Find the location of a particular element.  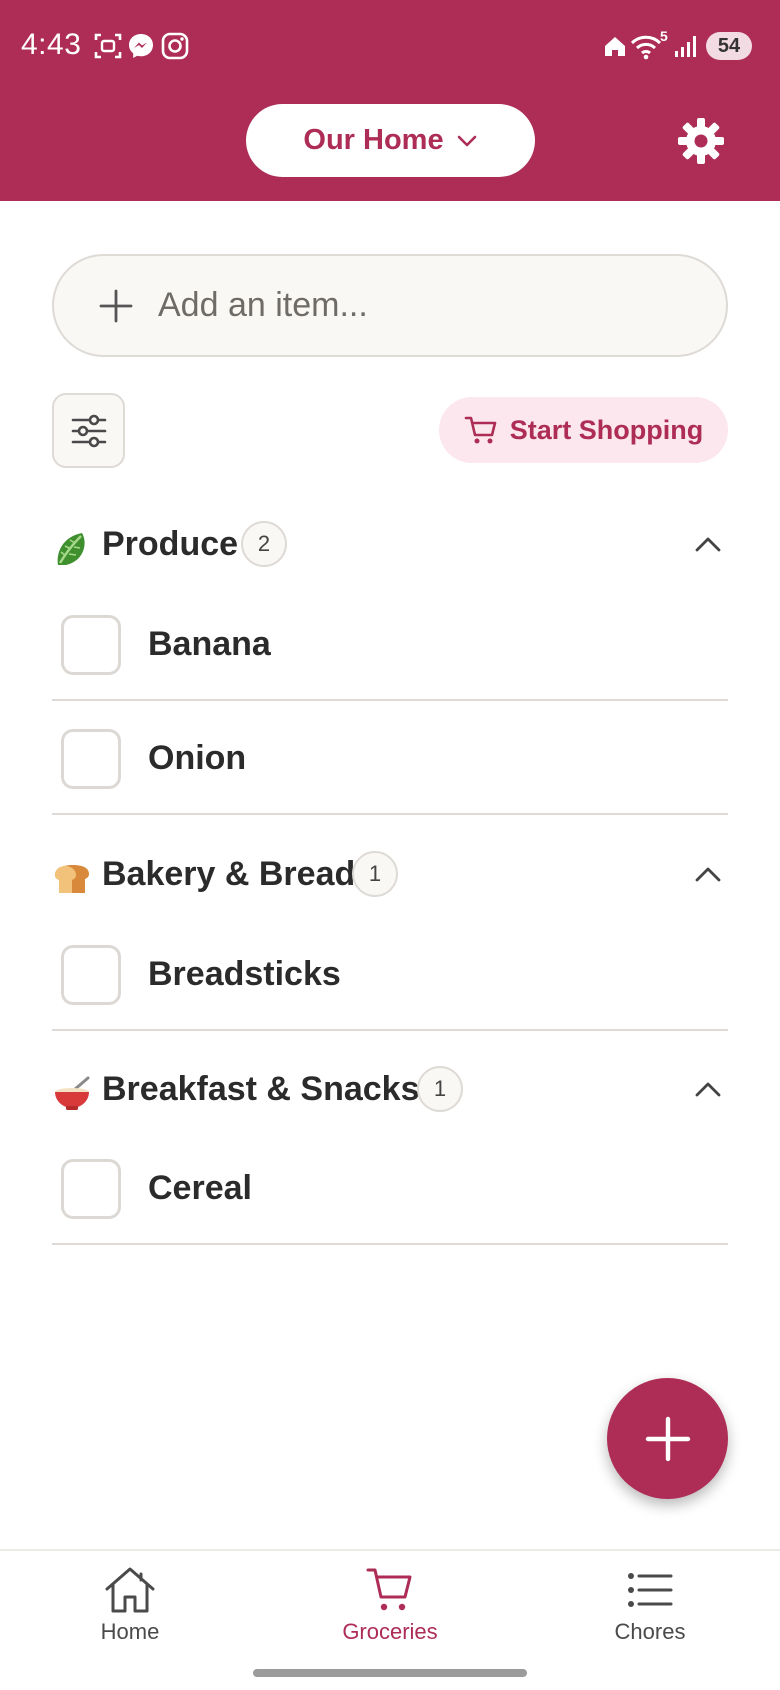

home-selector-button: Our Home is located at coordinates (390, 140).